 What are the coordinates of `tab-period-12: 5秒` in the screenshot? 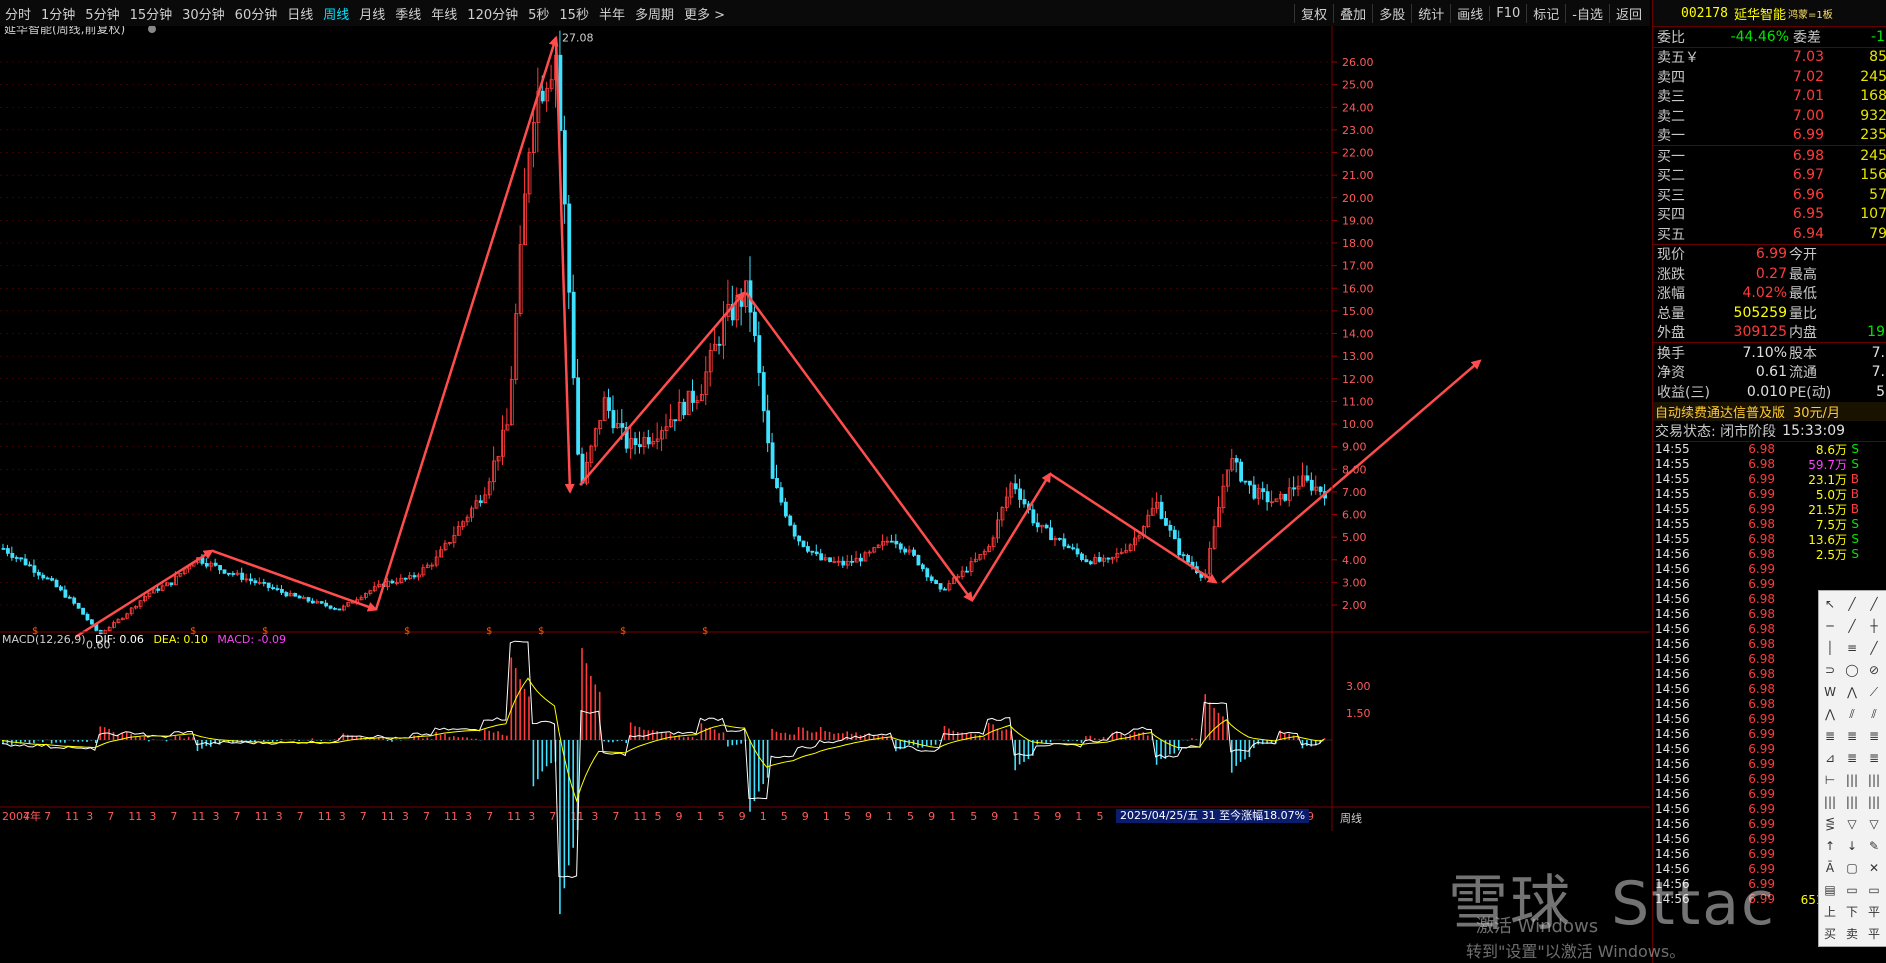 It's located at (538, 13).